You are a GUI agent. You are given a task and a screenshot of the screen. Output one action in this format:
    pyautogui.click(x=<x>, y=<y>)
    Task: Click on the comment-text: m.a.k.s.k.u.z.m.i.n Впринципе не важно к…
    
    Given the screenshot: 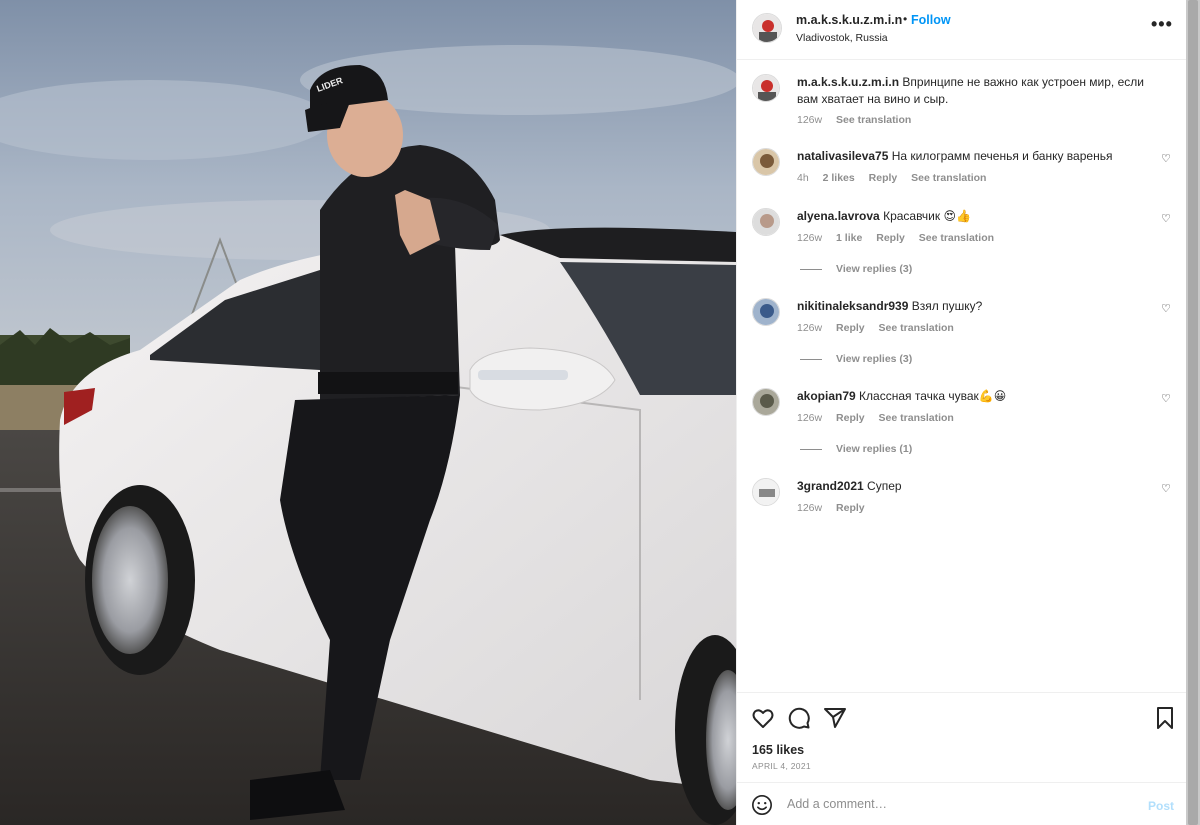 What is the action you would take?
    pyautogui.click(x=977, y=91)
    